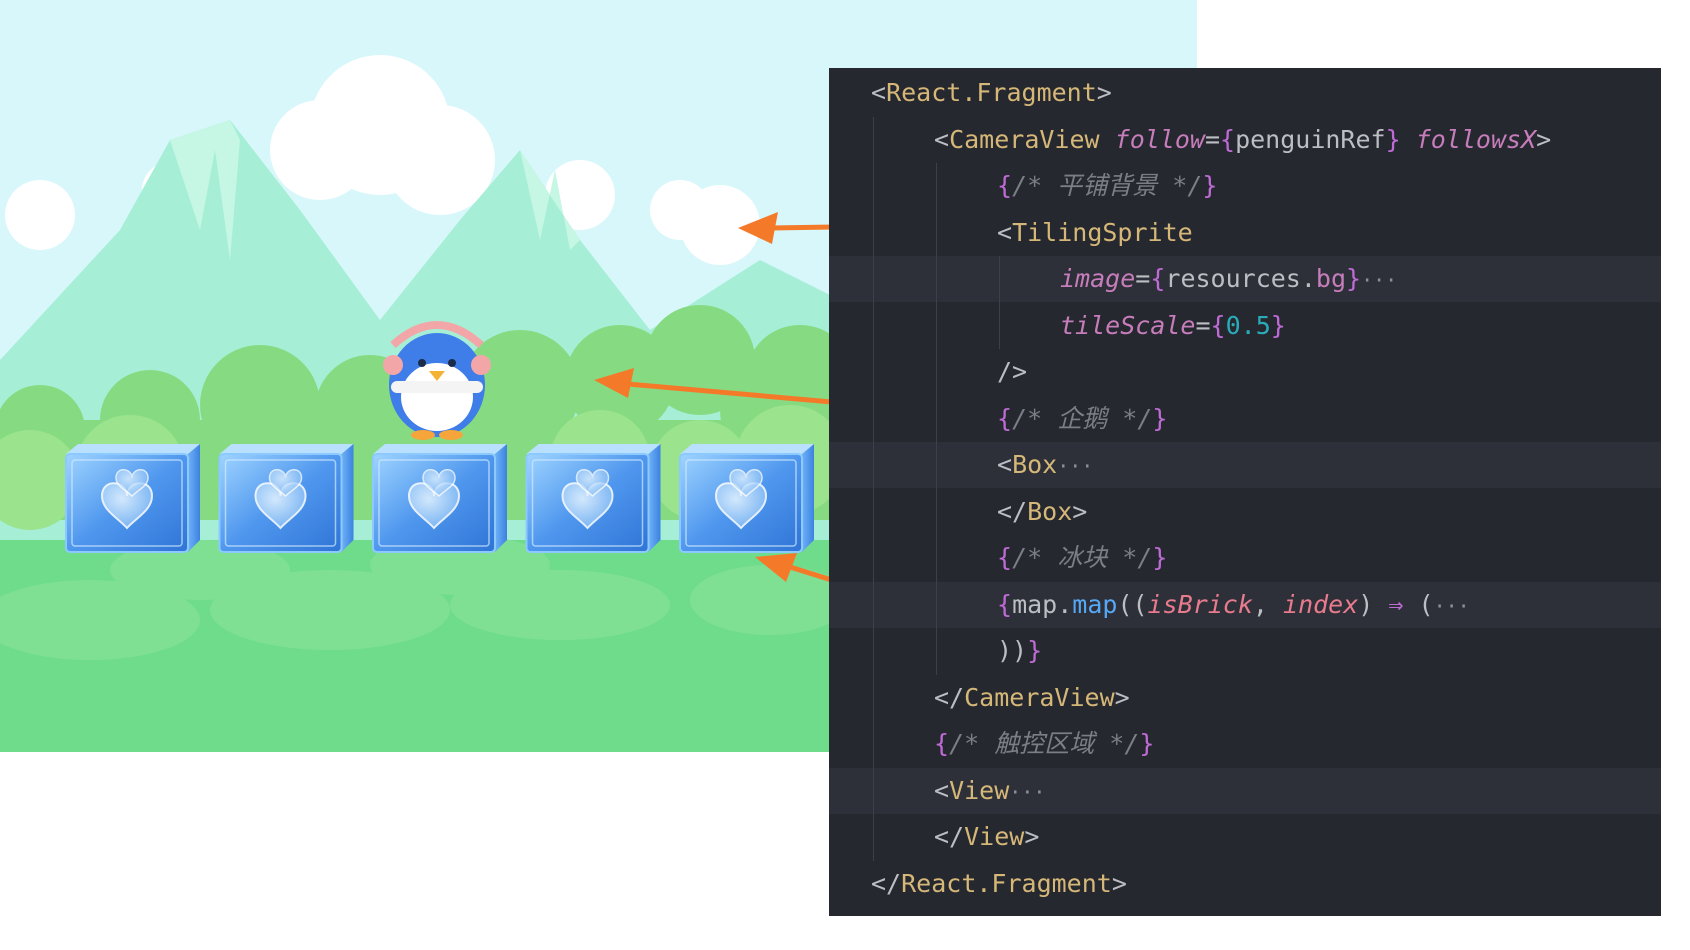  I want to click on code-token: followsX, so click(1476, 139).